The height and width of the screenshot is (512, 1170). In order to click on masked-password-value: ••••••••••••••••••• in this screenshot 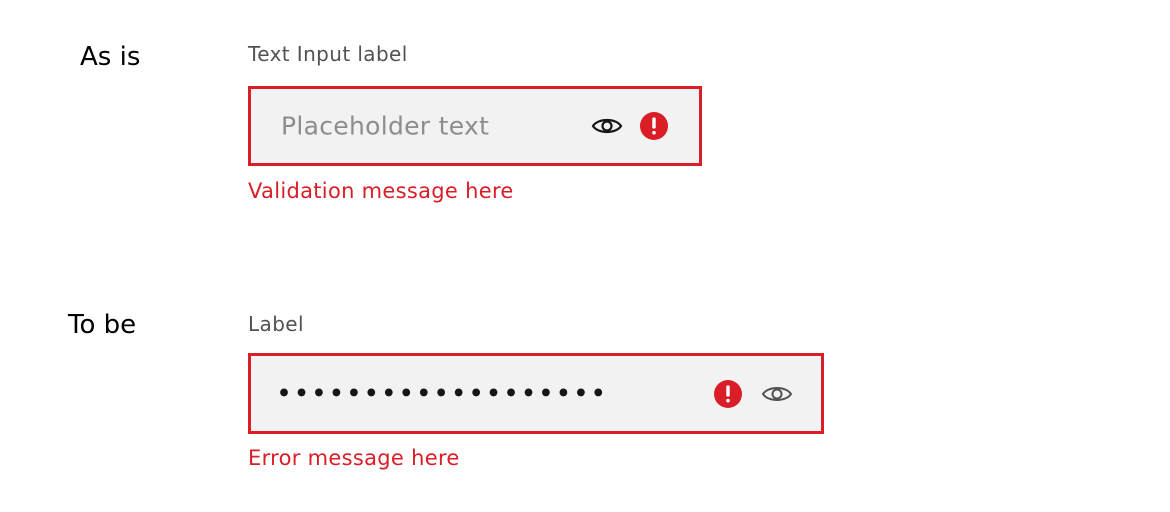, I will do `click(443, 393)`.